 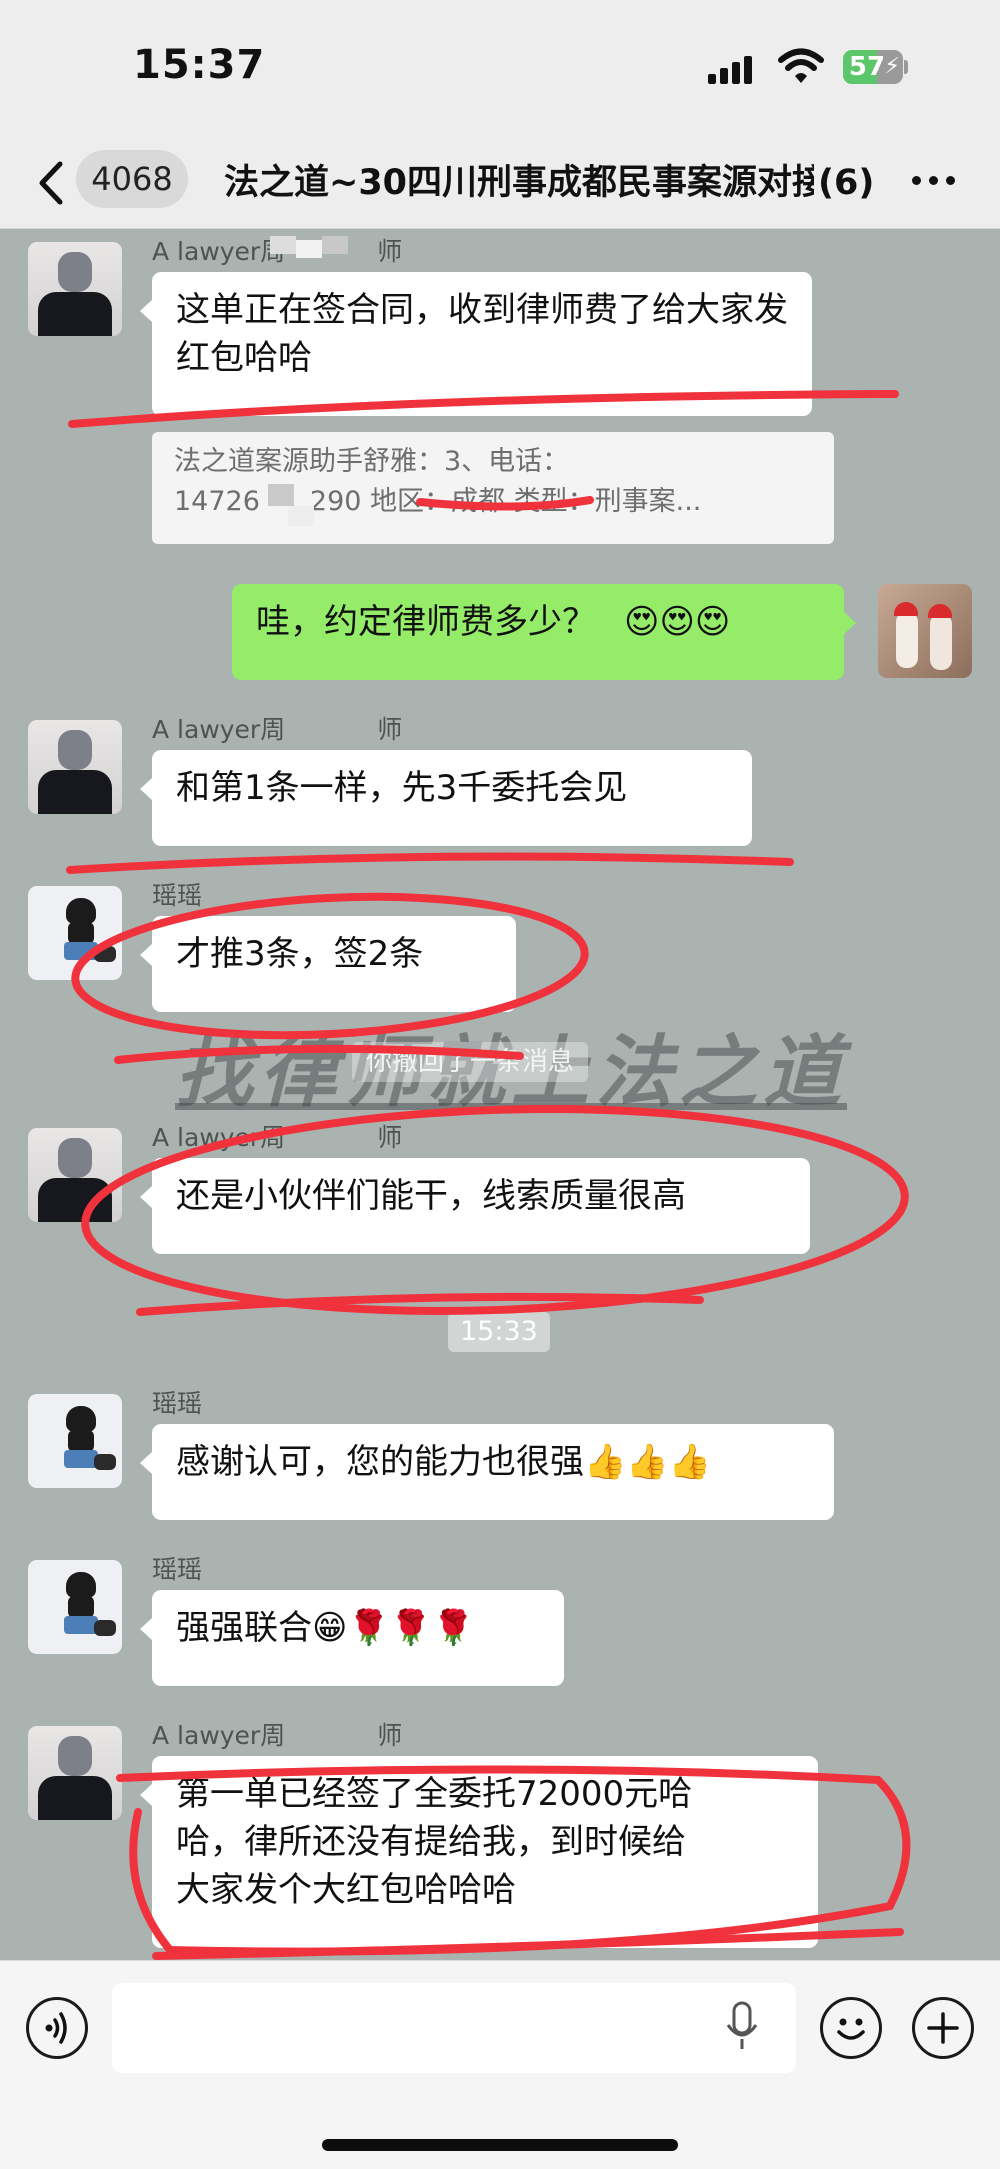 I want to click on battery-tip, so click(x=906, y=67).